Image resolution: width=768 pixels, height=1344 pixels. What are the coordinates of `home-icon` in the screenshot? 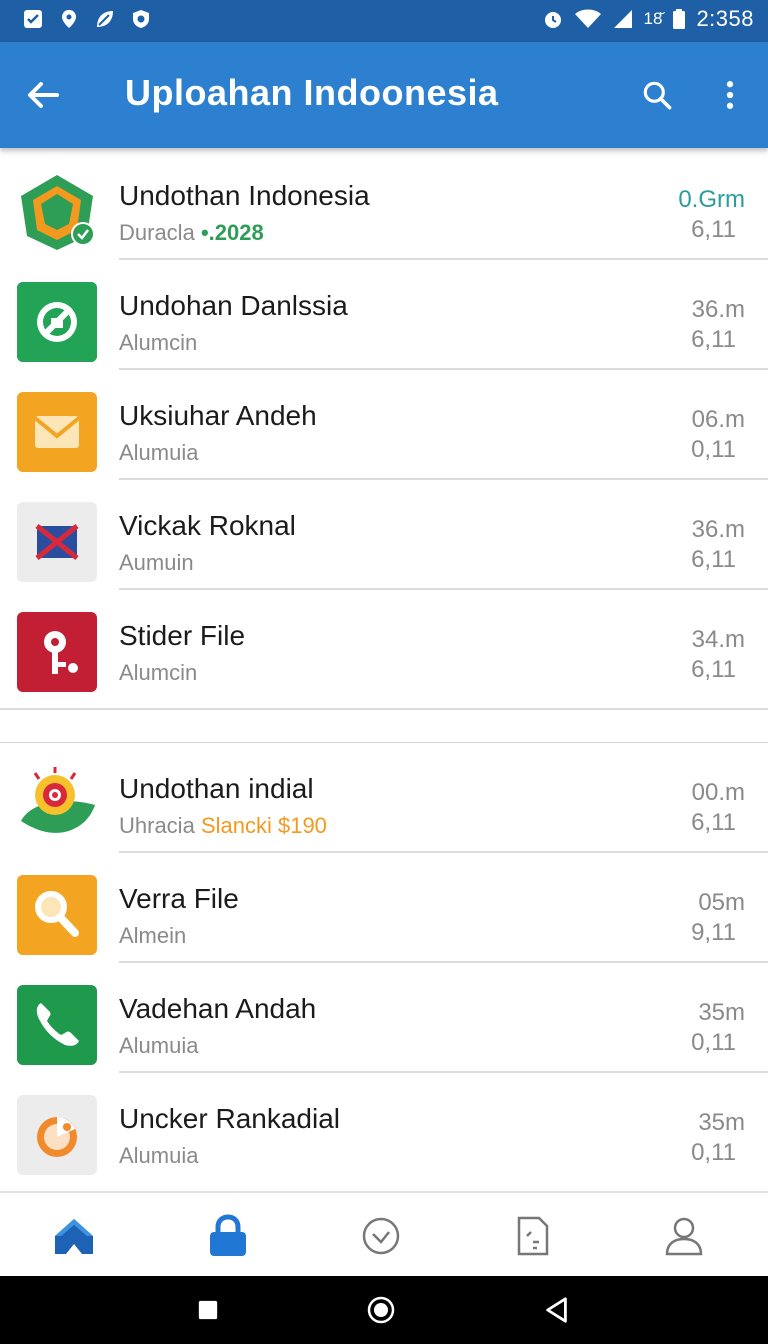 It's located at (74, 1236).